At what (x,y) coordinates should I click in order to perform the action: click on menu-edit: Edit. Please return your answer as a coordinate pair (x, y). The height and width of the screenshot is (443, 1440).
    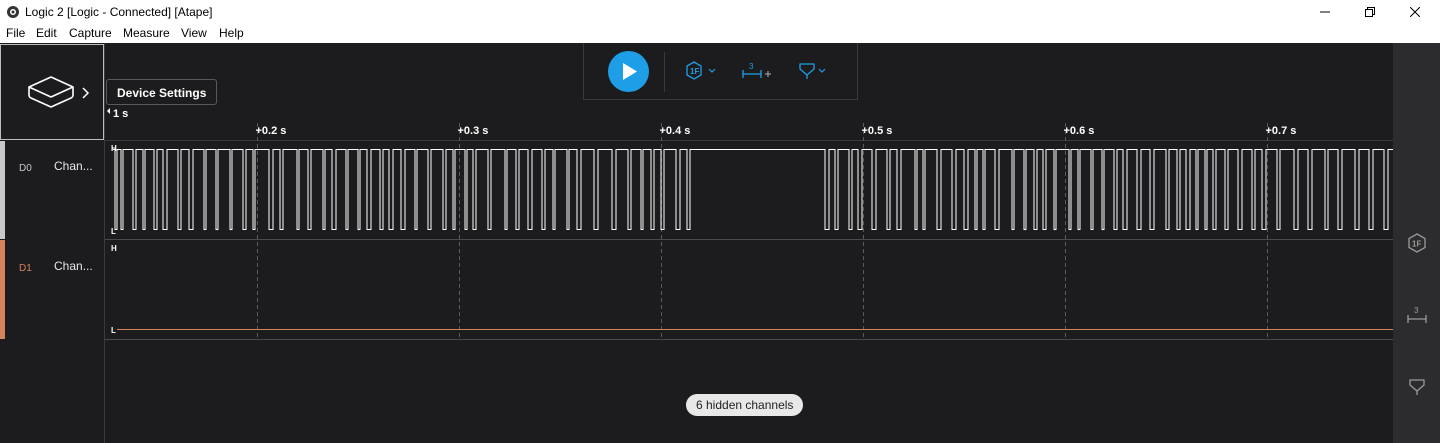
    Looking at the image, I should click on (46, 33).